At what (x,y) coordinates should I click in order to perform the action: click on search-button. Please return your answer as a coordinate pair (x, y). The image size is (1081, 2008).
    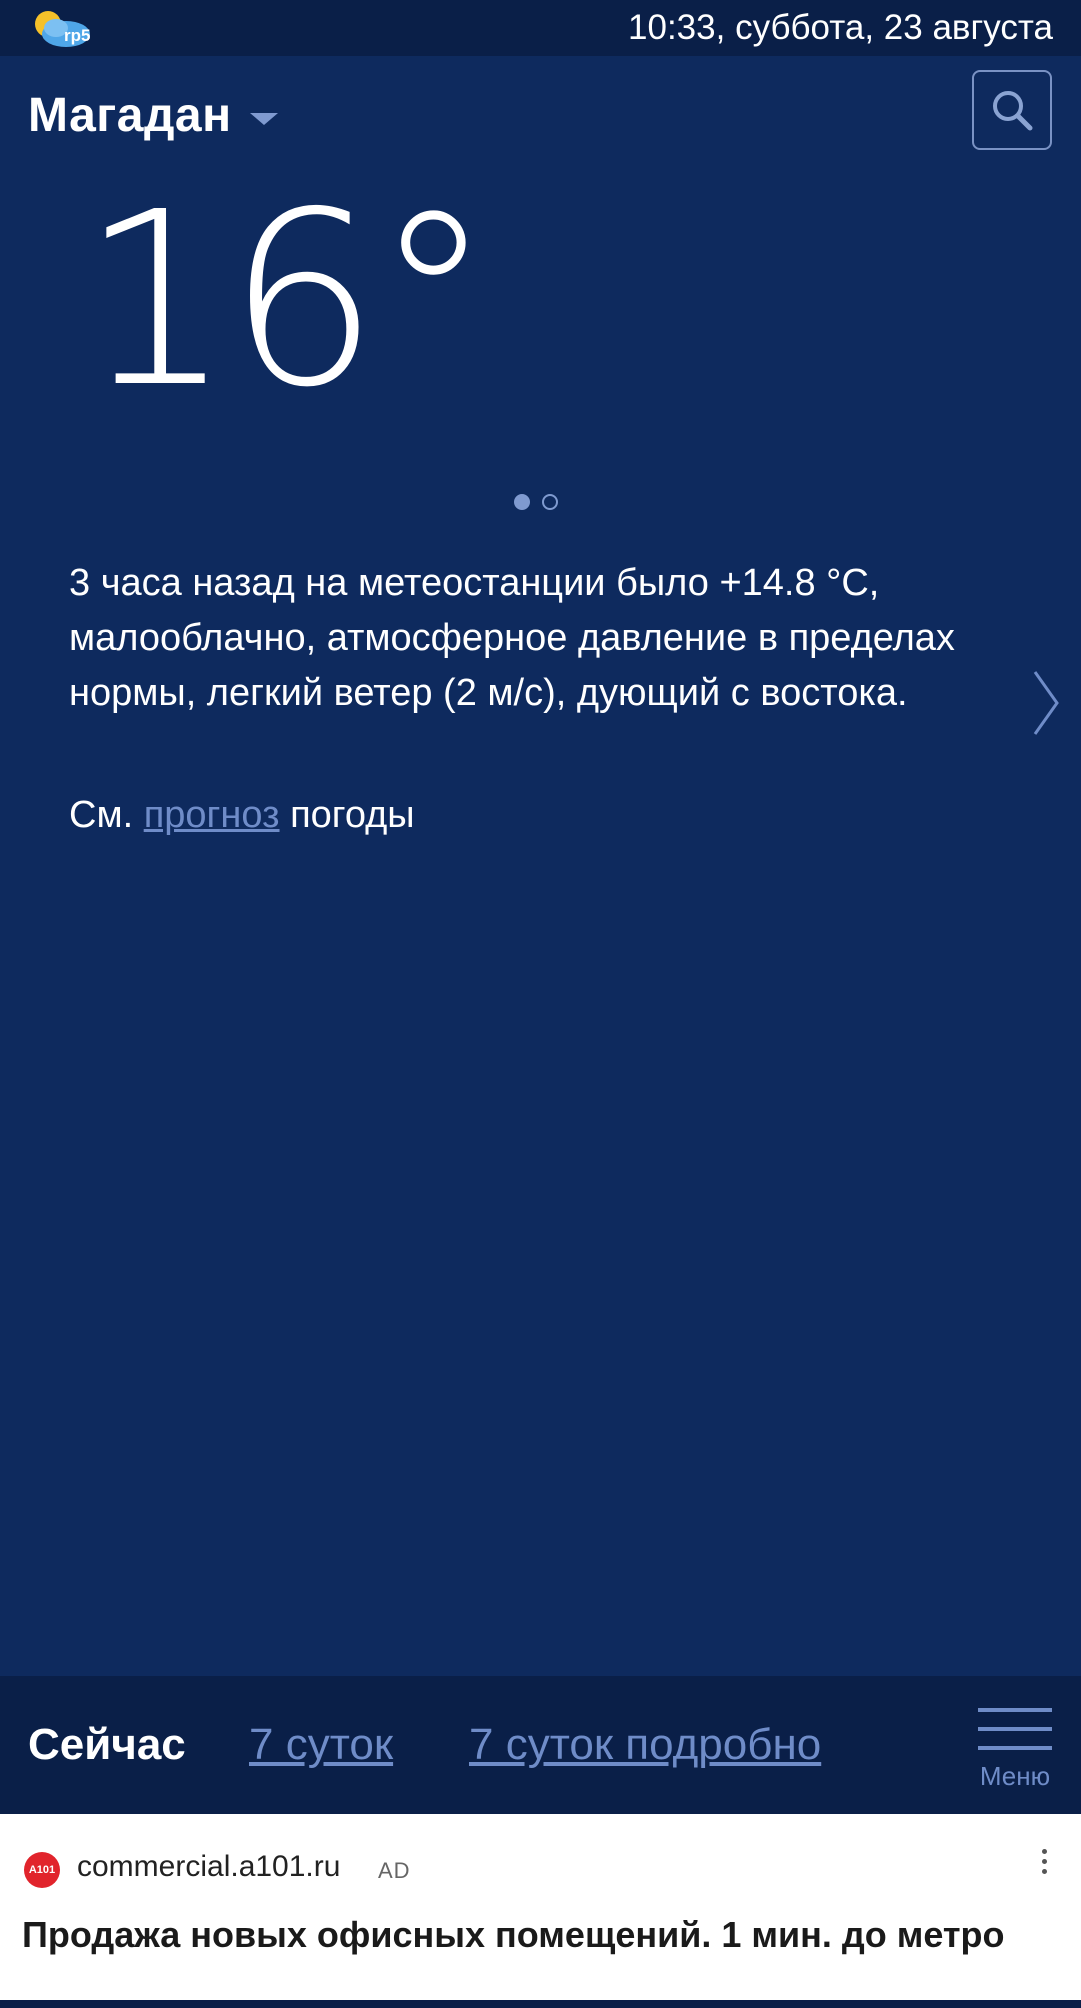
    Looking at the image, I should click on (1012, 110).